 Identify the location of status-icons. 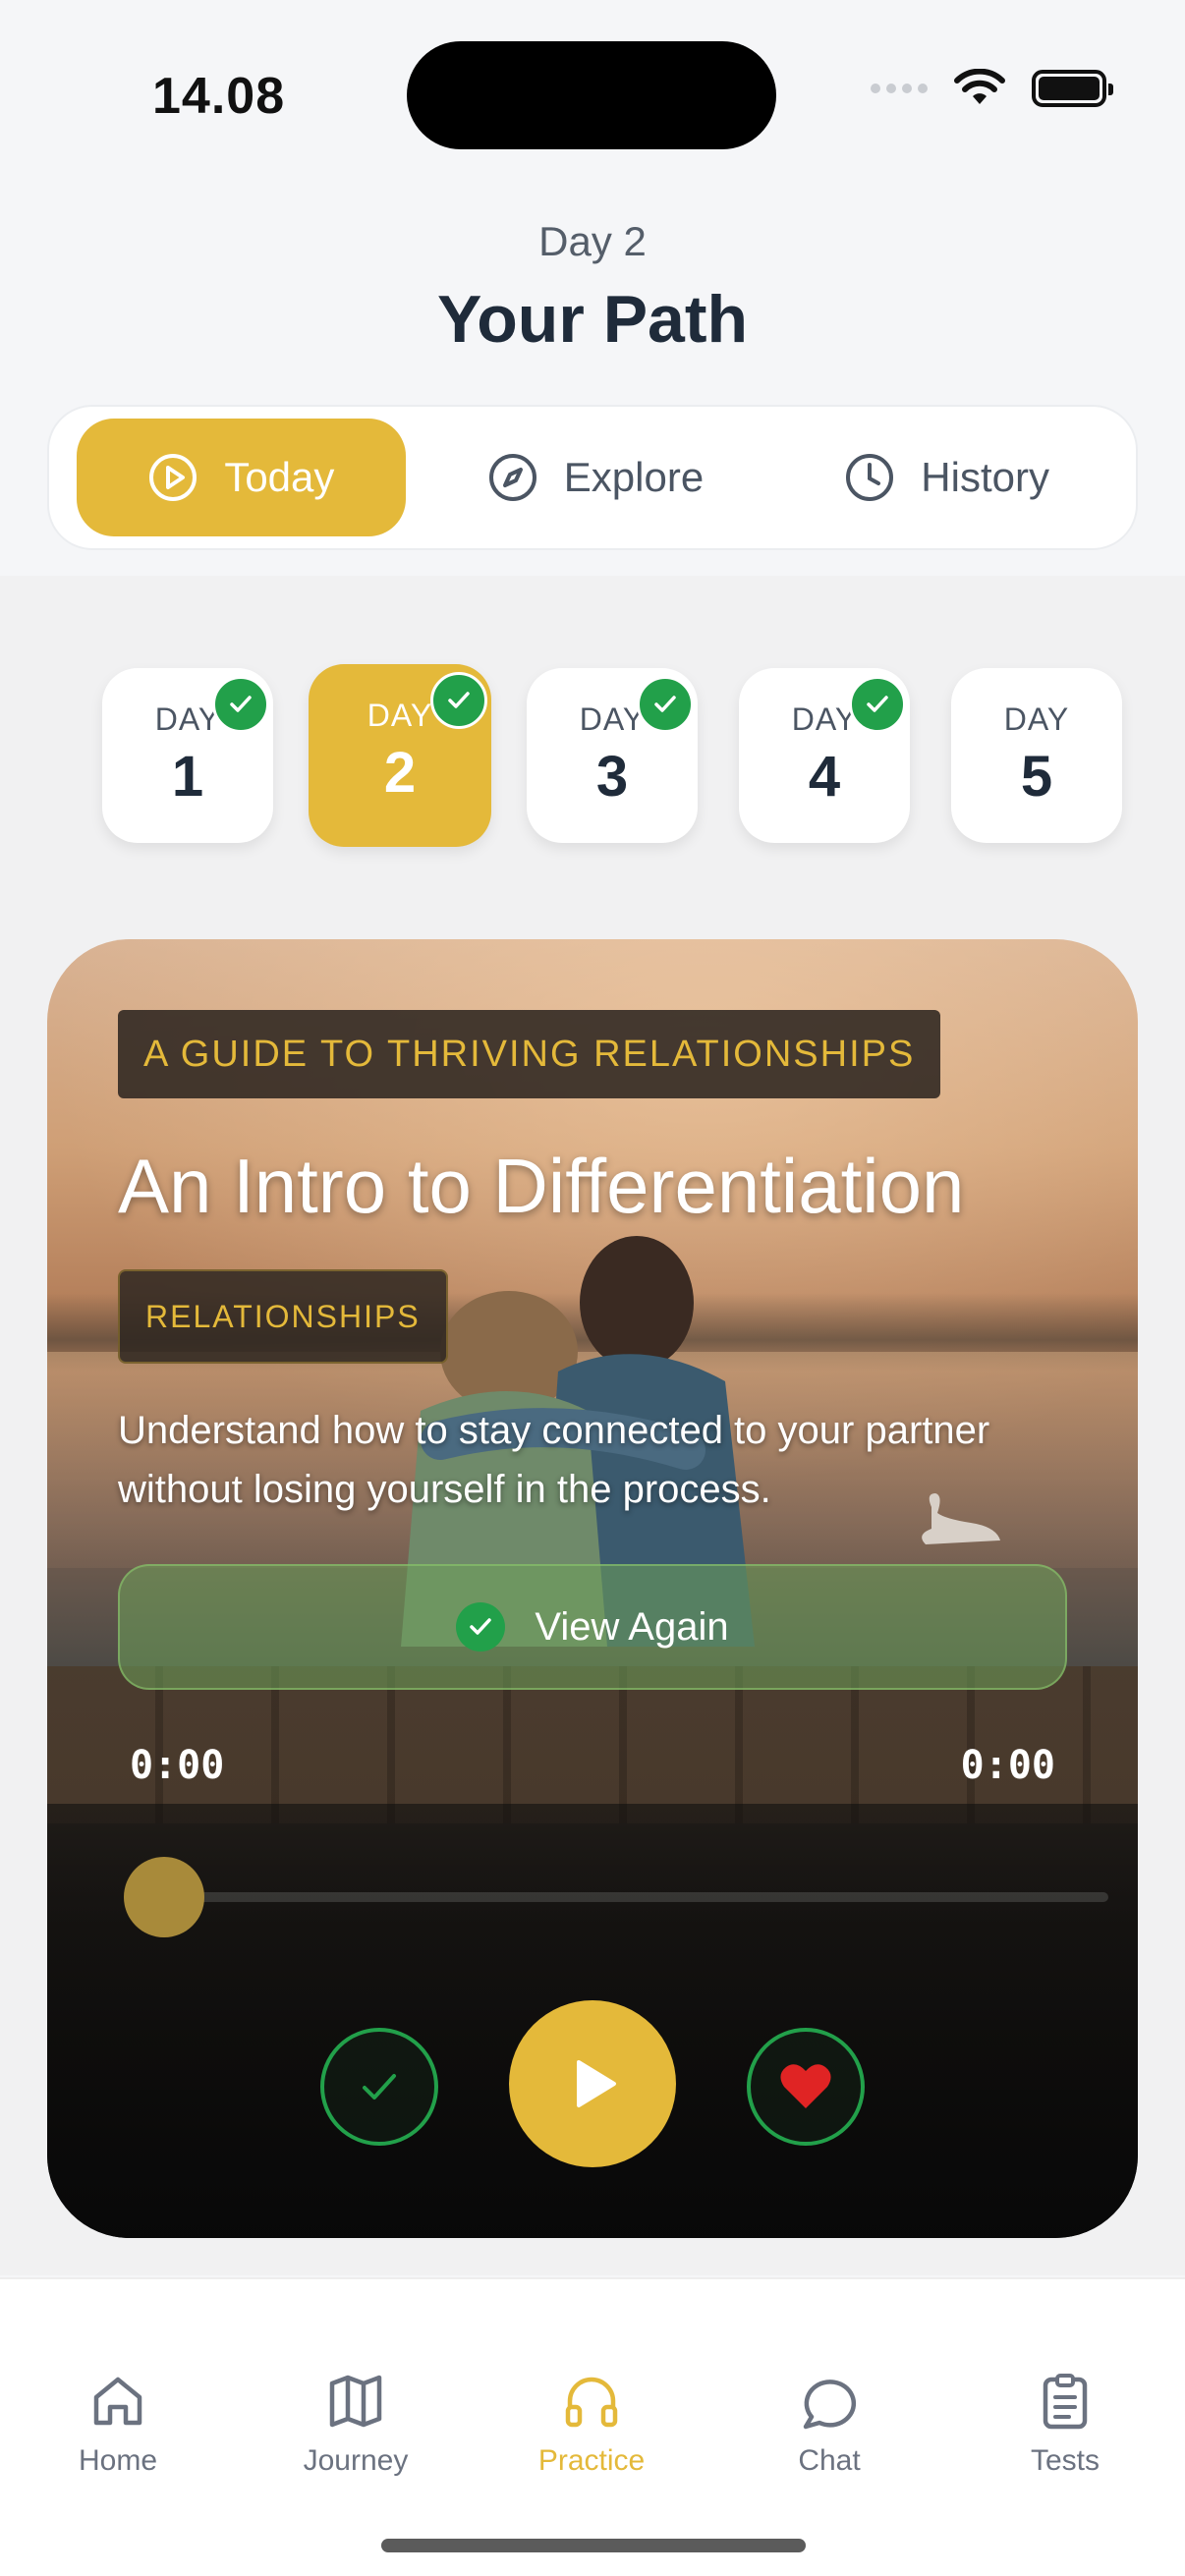
(992, 88).